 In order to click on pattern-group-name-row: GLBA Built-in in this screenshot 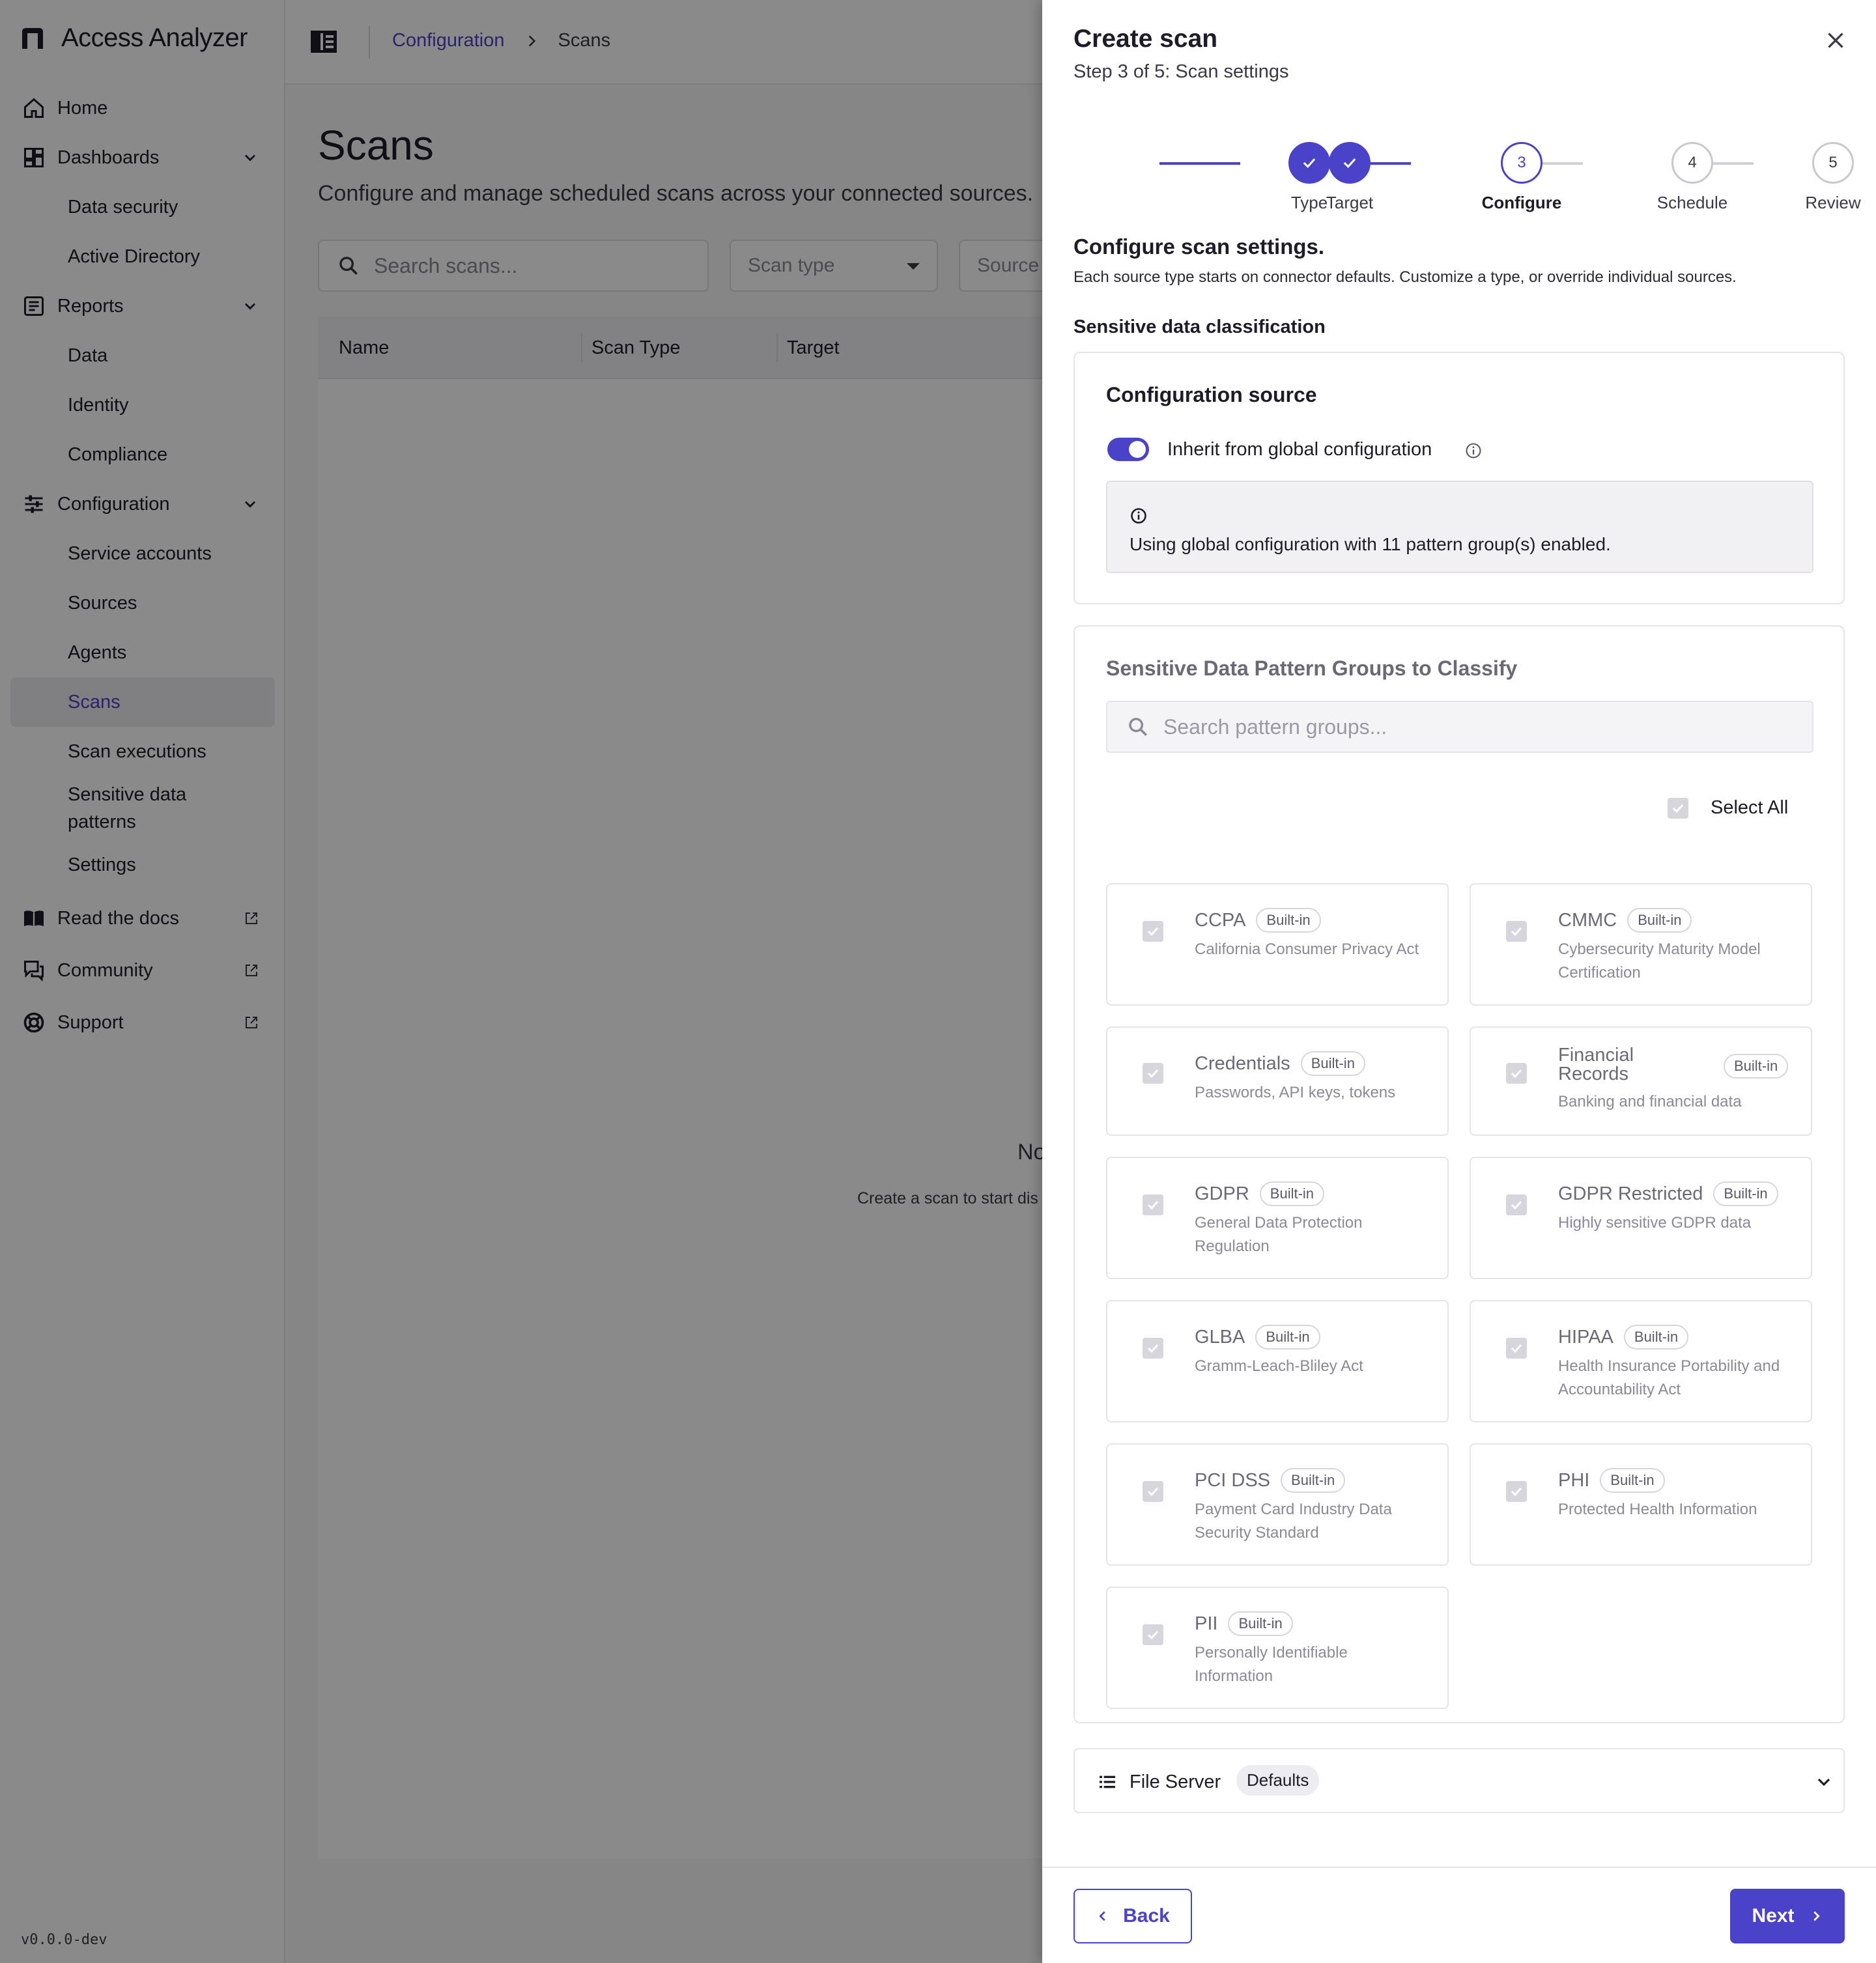, I will do `click(1258, 1337)`.